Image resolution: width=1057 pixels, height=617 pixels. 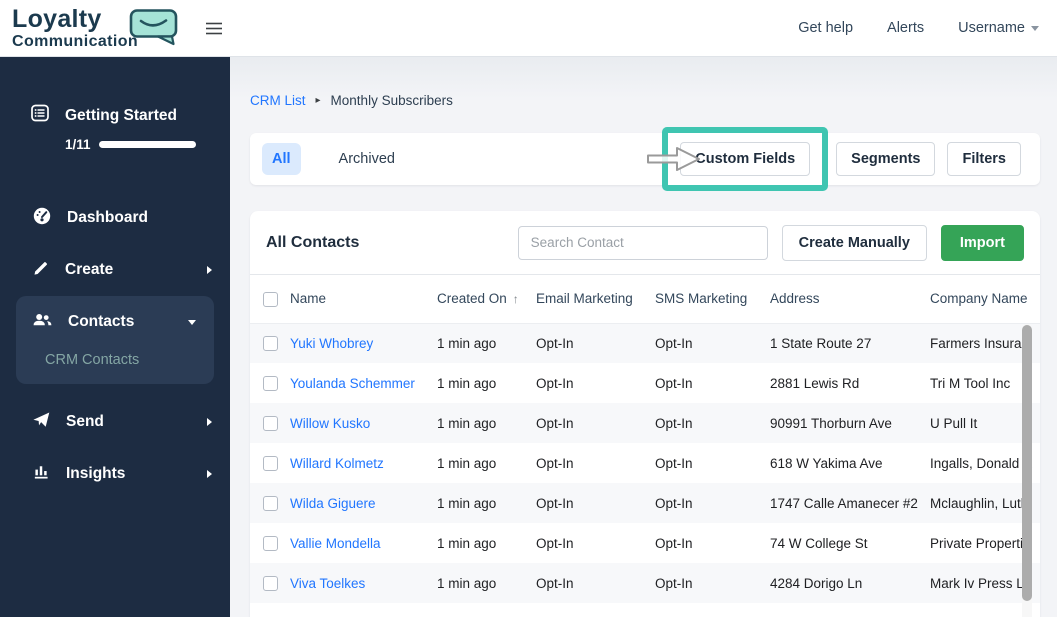 I want to click on address-cell: 1747 Calle Amanecer #2, so click(x=850, y=503).